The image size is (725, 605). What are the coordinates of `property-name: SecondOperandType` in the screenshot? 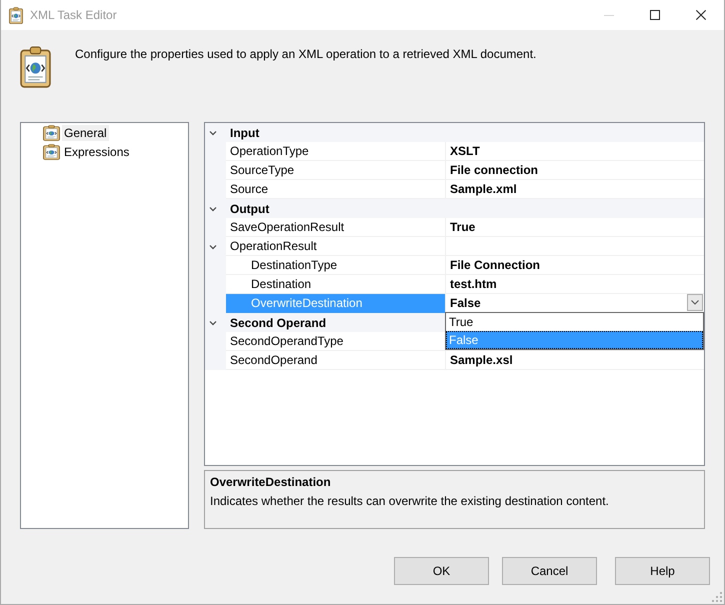 It's located at (336, 341).